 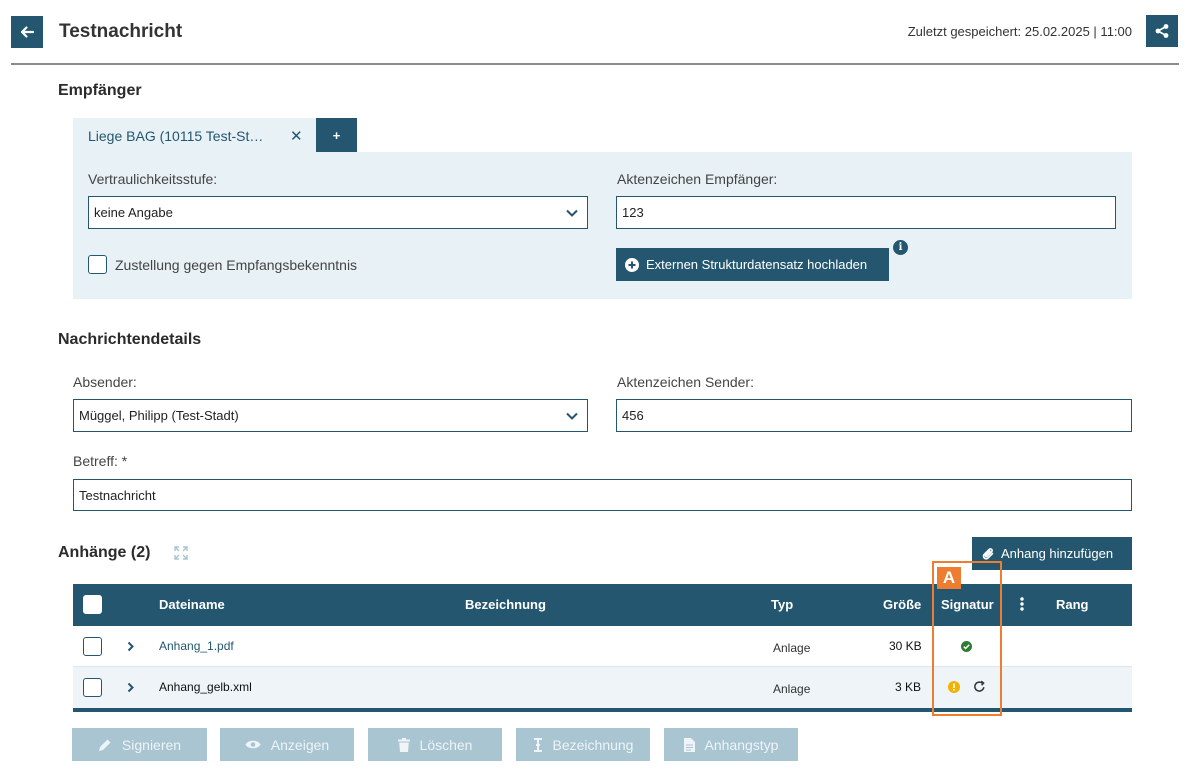 I want to click on delete-button: Löschen, so click(x=435, y=744).